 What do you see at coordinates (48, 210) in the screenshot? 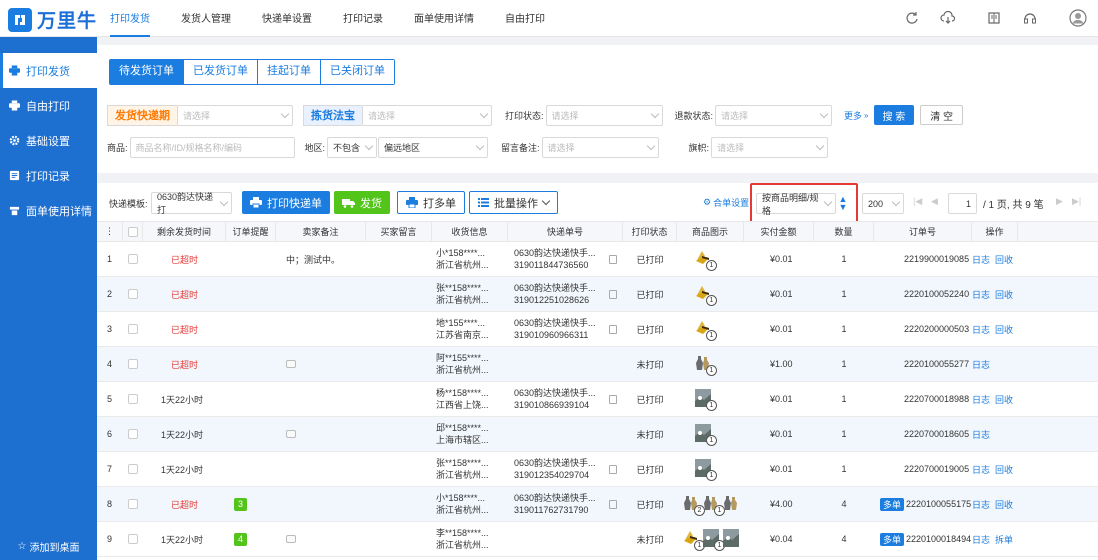
I see `sidebar-item: 面单使用详情` at bounding box center [48, 210].